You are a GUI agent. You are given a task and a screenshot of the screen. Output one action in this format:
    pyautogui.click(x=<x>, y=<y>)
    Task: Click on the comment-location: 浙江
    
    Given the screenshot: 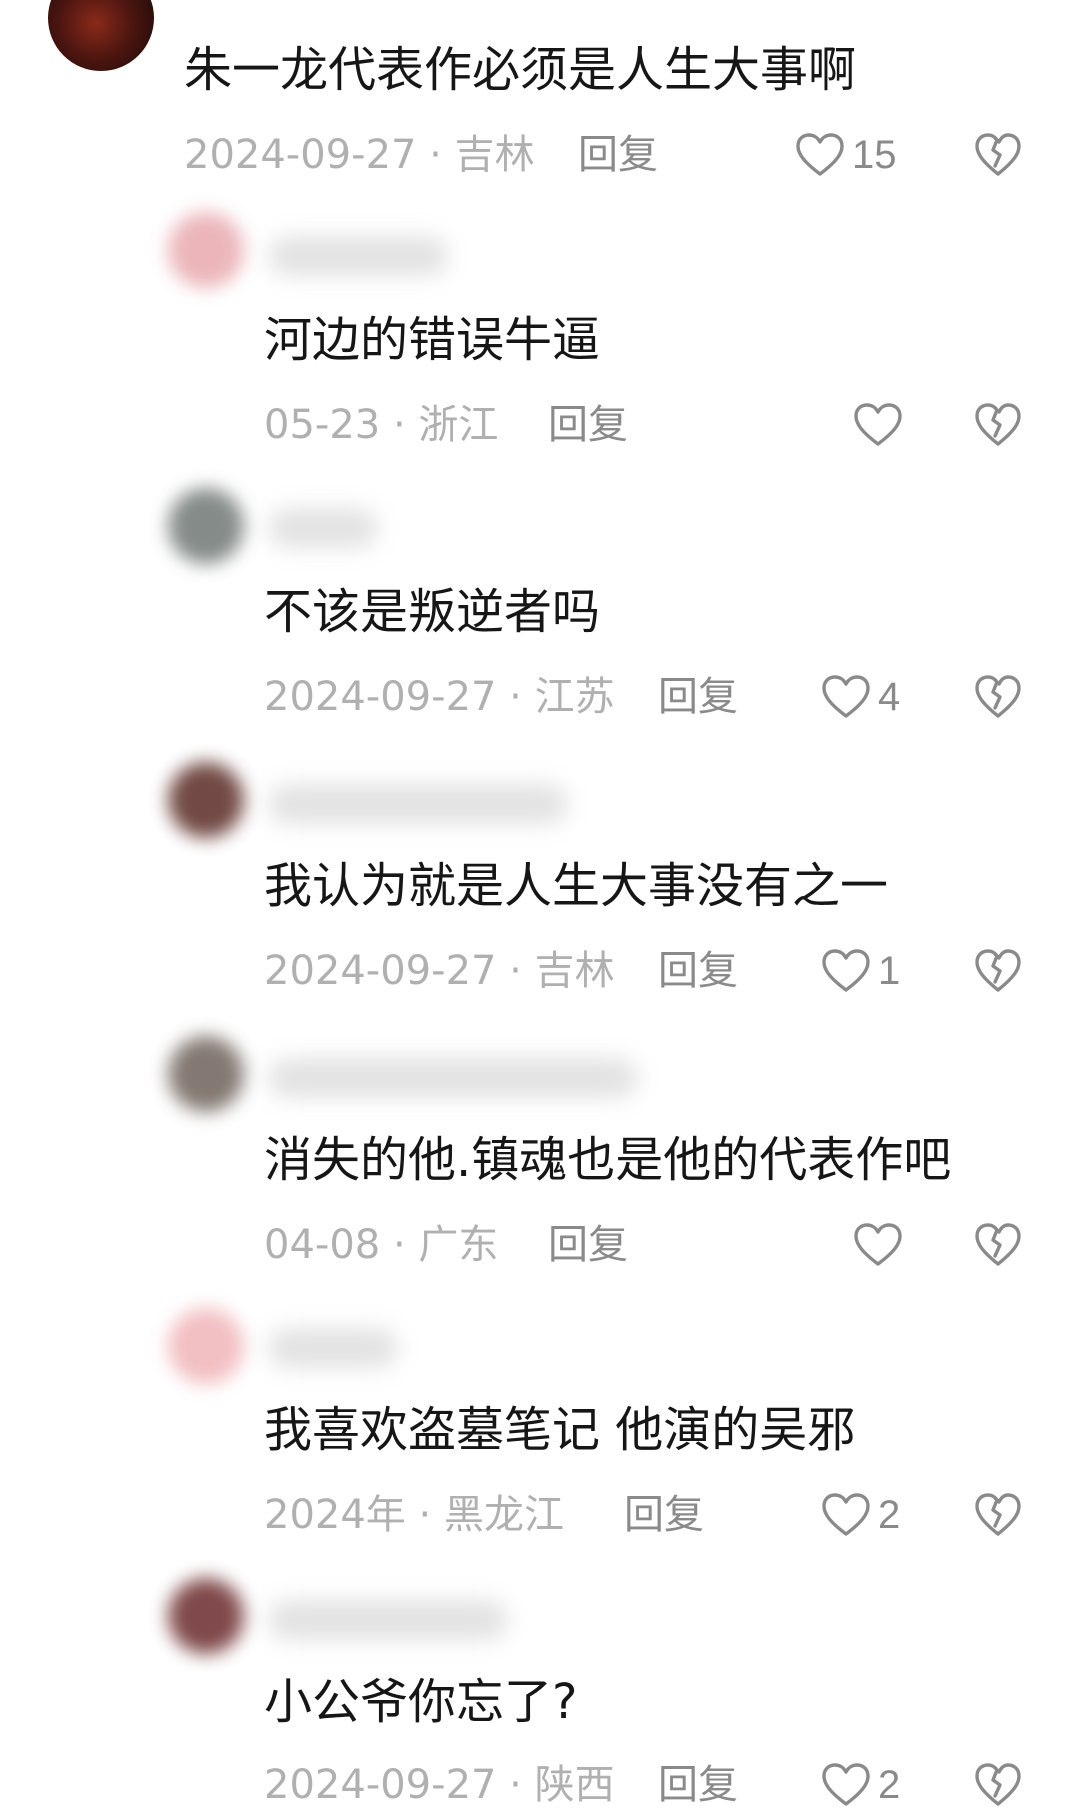 What is the action you would take?
    pyautogui.click(x=458, y=425)
    